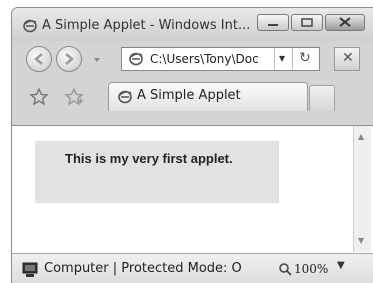  Describe the element at coordinates (285, 269) in the screenshot. I see `magnifier-icon` at that location.